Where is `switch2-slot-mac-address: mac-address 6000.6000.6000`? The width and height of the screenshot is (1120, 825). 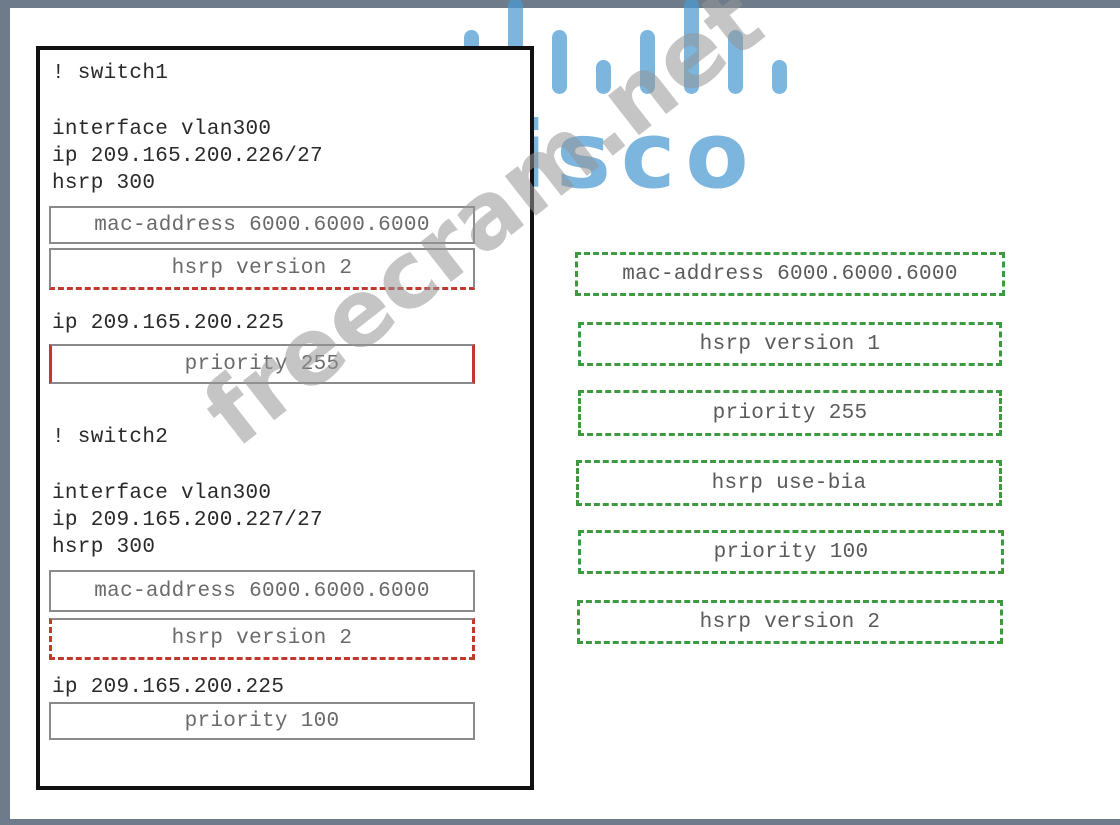
switch2-slot-mac-address: mac-address 6000.6000.6000 is located at coordinates (262, 591).